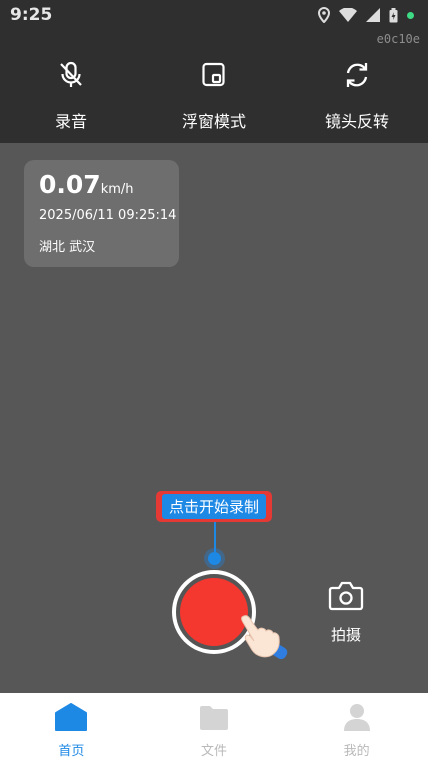  I want to click on nav-item-home: 首页, so click(71, 727).